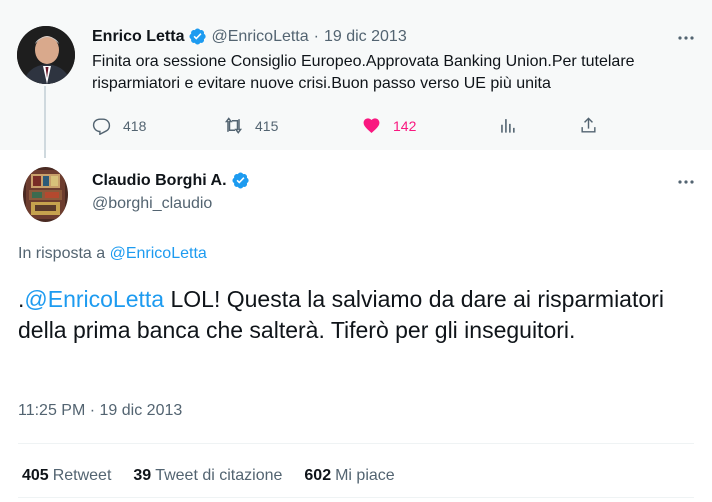 This screenshot has height=502, width=712. Describe the element at coordinates (135, 125) in the screenshot. I see `reply-count: 418` at that location.